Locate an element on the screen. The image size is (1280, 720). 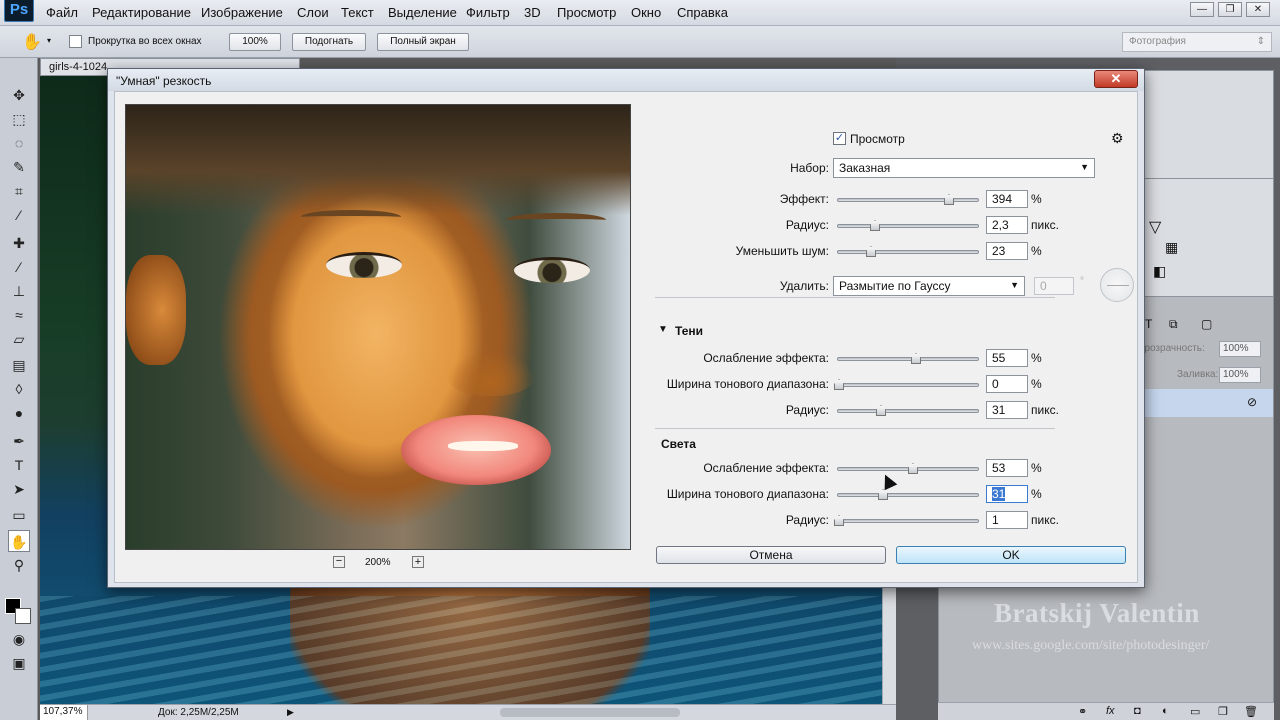
preset-dropdown: Заказная ▼ is located at coordinates (964, 168).